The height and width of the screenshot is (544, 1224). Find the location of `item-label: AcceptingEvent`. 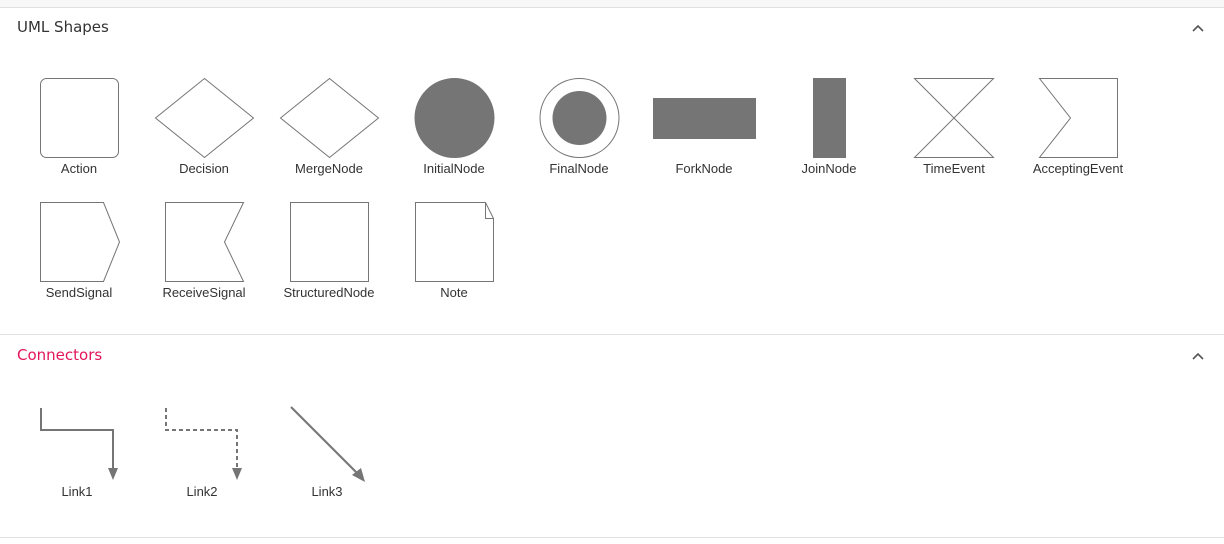

item-label: AcceptingEvent is located at coordinates (1078, 168).